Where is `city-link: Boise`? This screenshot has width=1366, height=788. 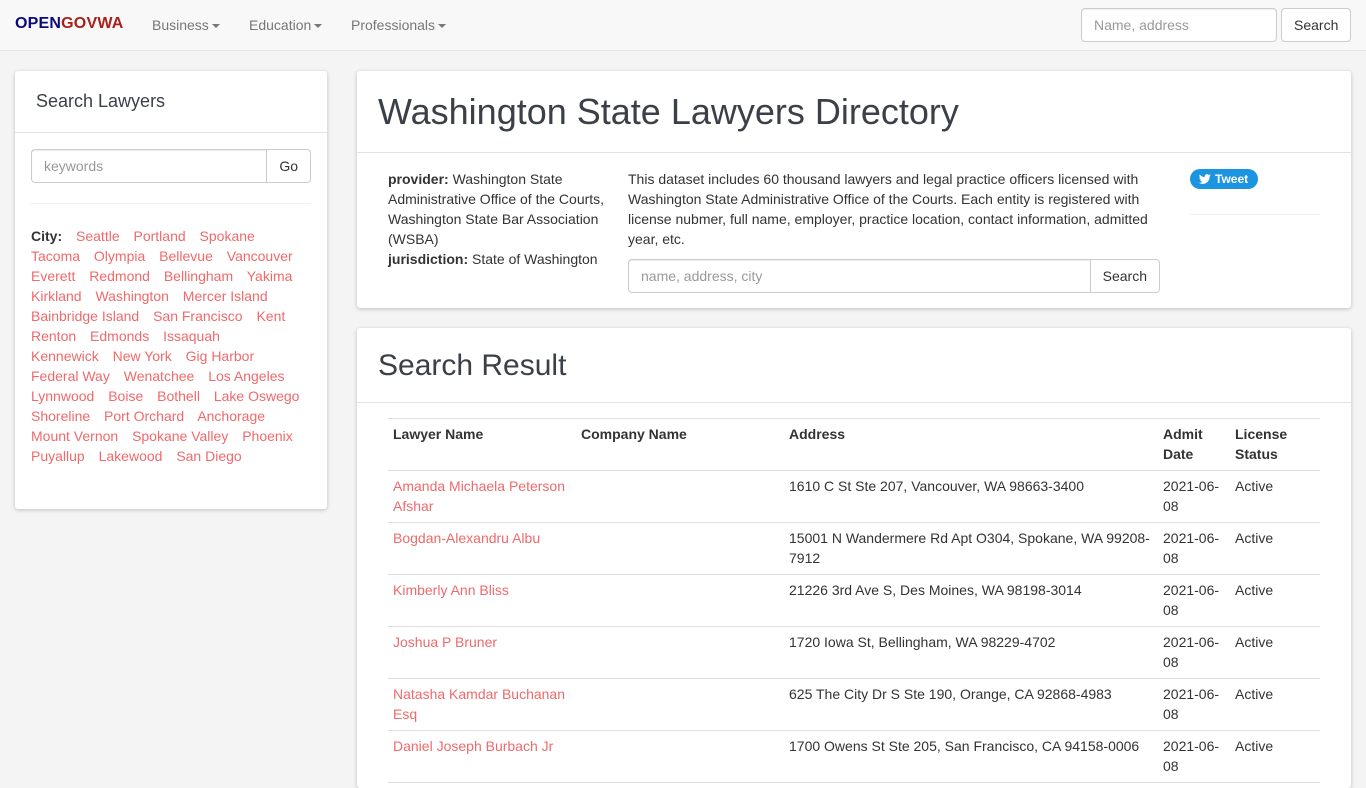 city-link: Boise is located at coordinates (125, 396).